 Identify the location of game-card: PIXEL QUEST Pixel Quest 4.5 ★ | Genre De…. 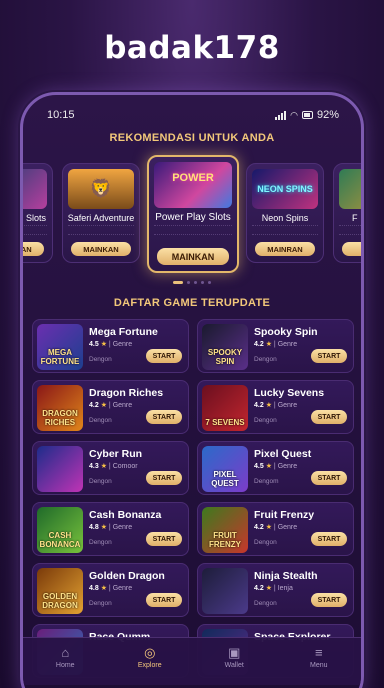
(275, 468).